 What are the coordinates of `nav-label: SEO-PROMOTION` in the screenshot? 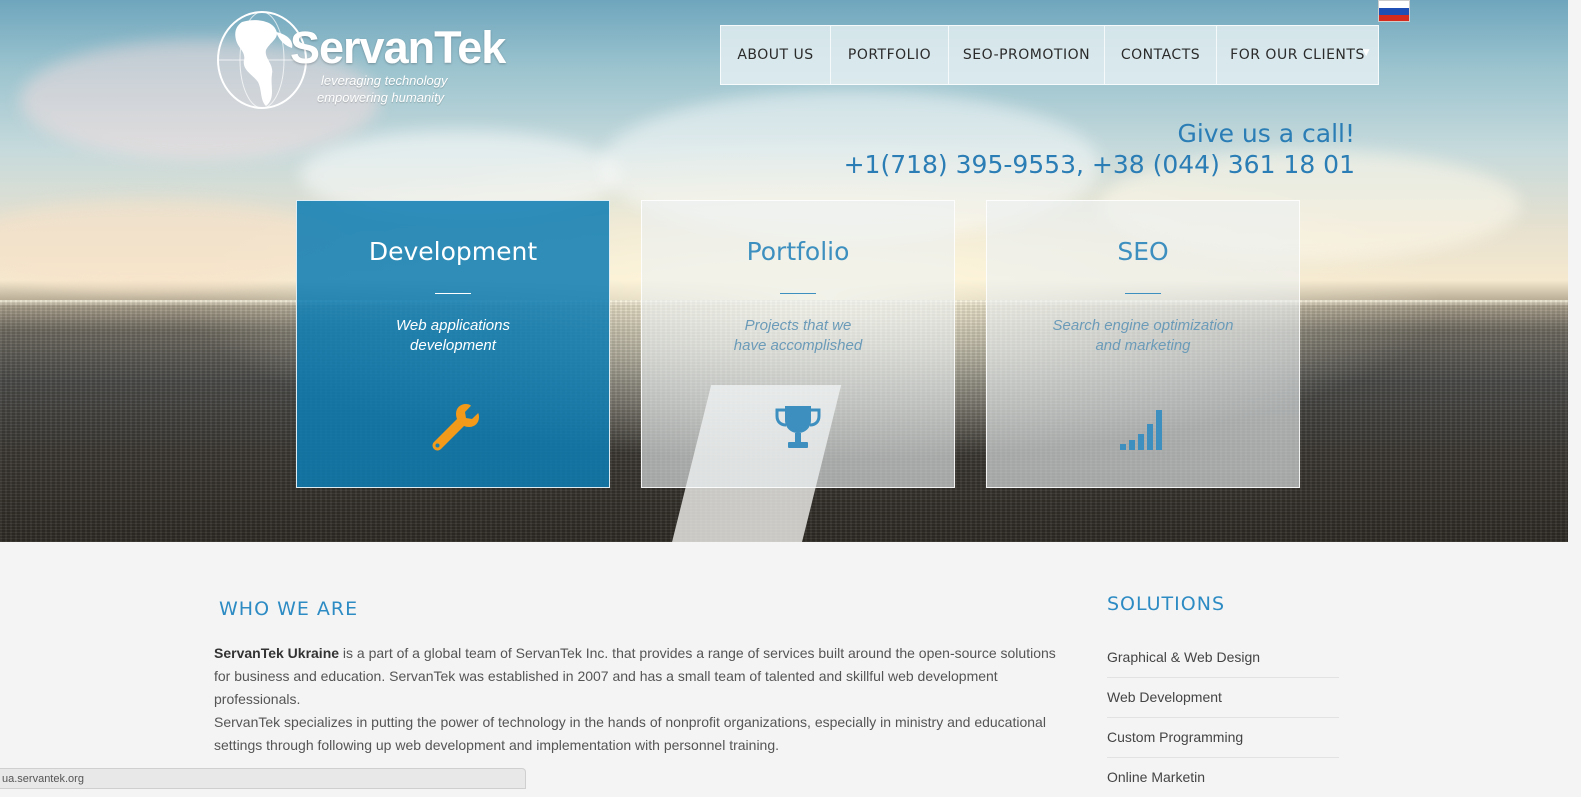 It's located at (1026, 55).